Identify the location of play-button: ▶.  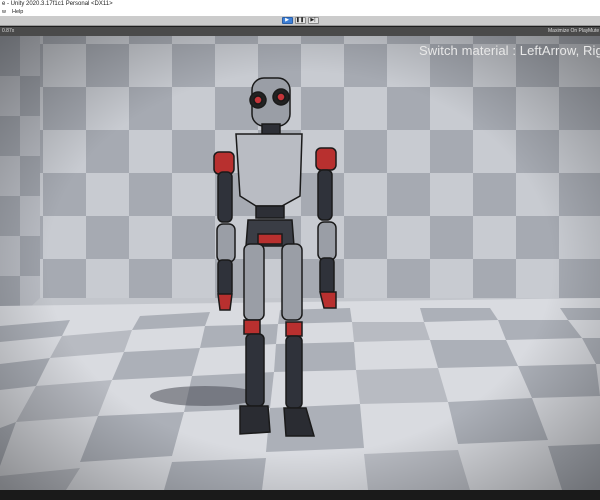
(287, 20).